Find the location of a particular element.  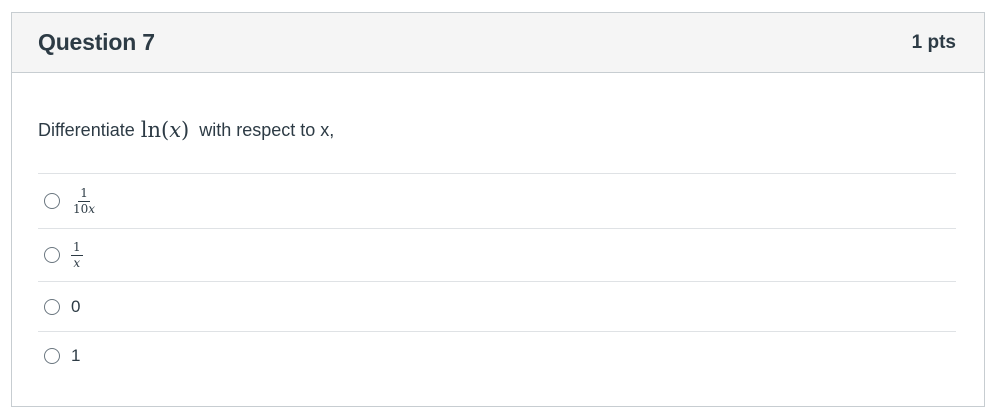

answer-label: 1 is located at coordinates (76, 355).